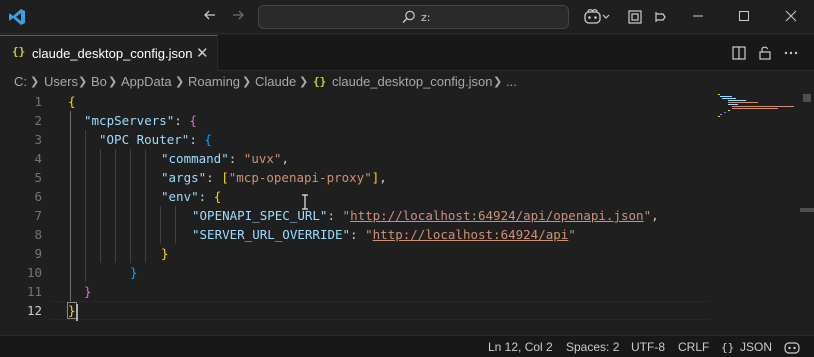 The image size is (814, 357). What do you see at coordinates (274, 177) in the screenshot?
I see `code-line: "args": ["mcp-openapi-proxy"],` at bounding box center [274, 177].